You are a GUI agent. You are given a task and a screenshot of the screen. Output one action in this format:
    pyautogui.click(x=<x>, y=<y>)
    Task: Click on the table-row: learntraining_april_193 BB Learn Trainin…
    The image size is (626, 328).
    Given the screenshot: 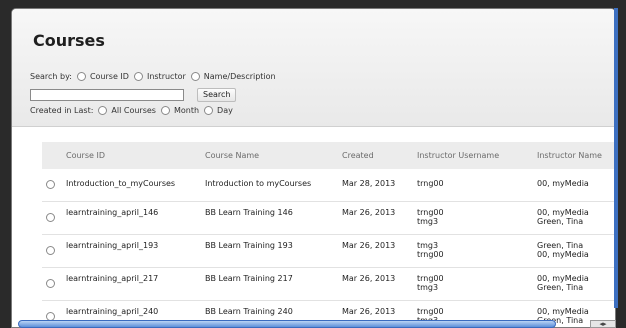 What is the action you would take?
    pyautogui.click(x=328, y=251)
    